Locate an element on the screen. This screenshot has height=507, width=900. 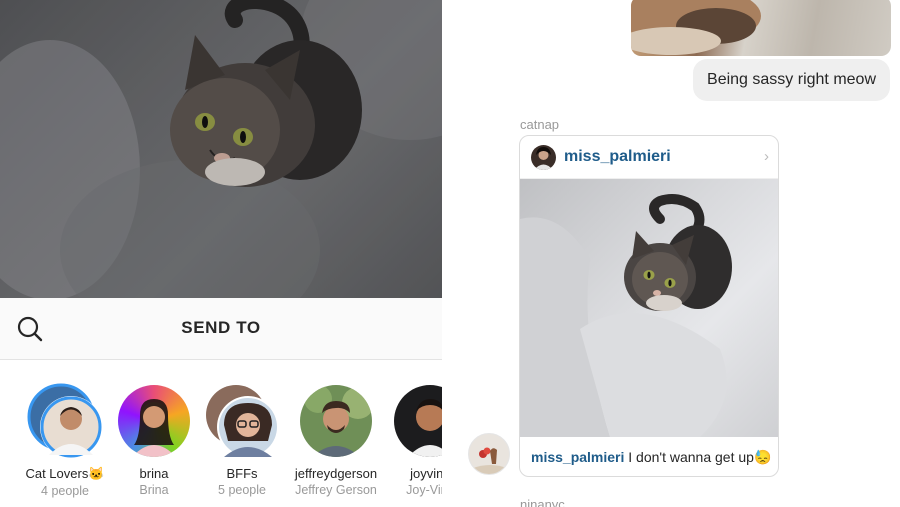
send-to-header: SEND TO is located at coordinates (221, 329).